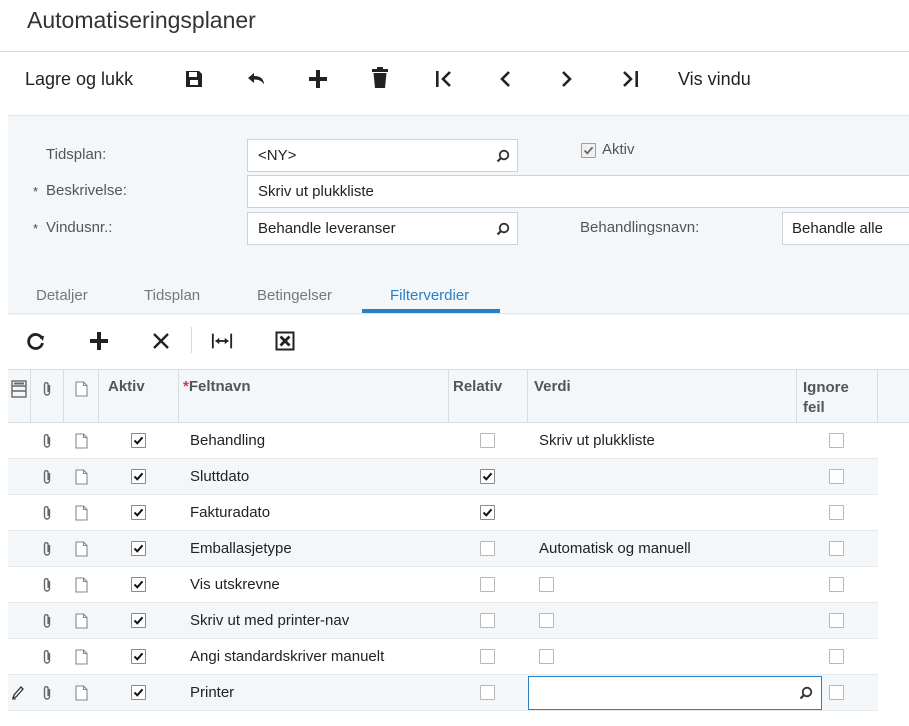 This screenshot has width=909, height=726. I want to click on active-label: Aktiv, so click(618, 149).